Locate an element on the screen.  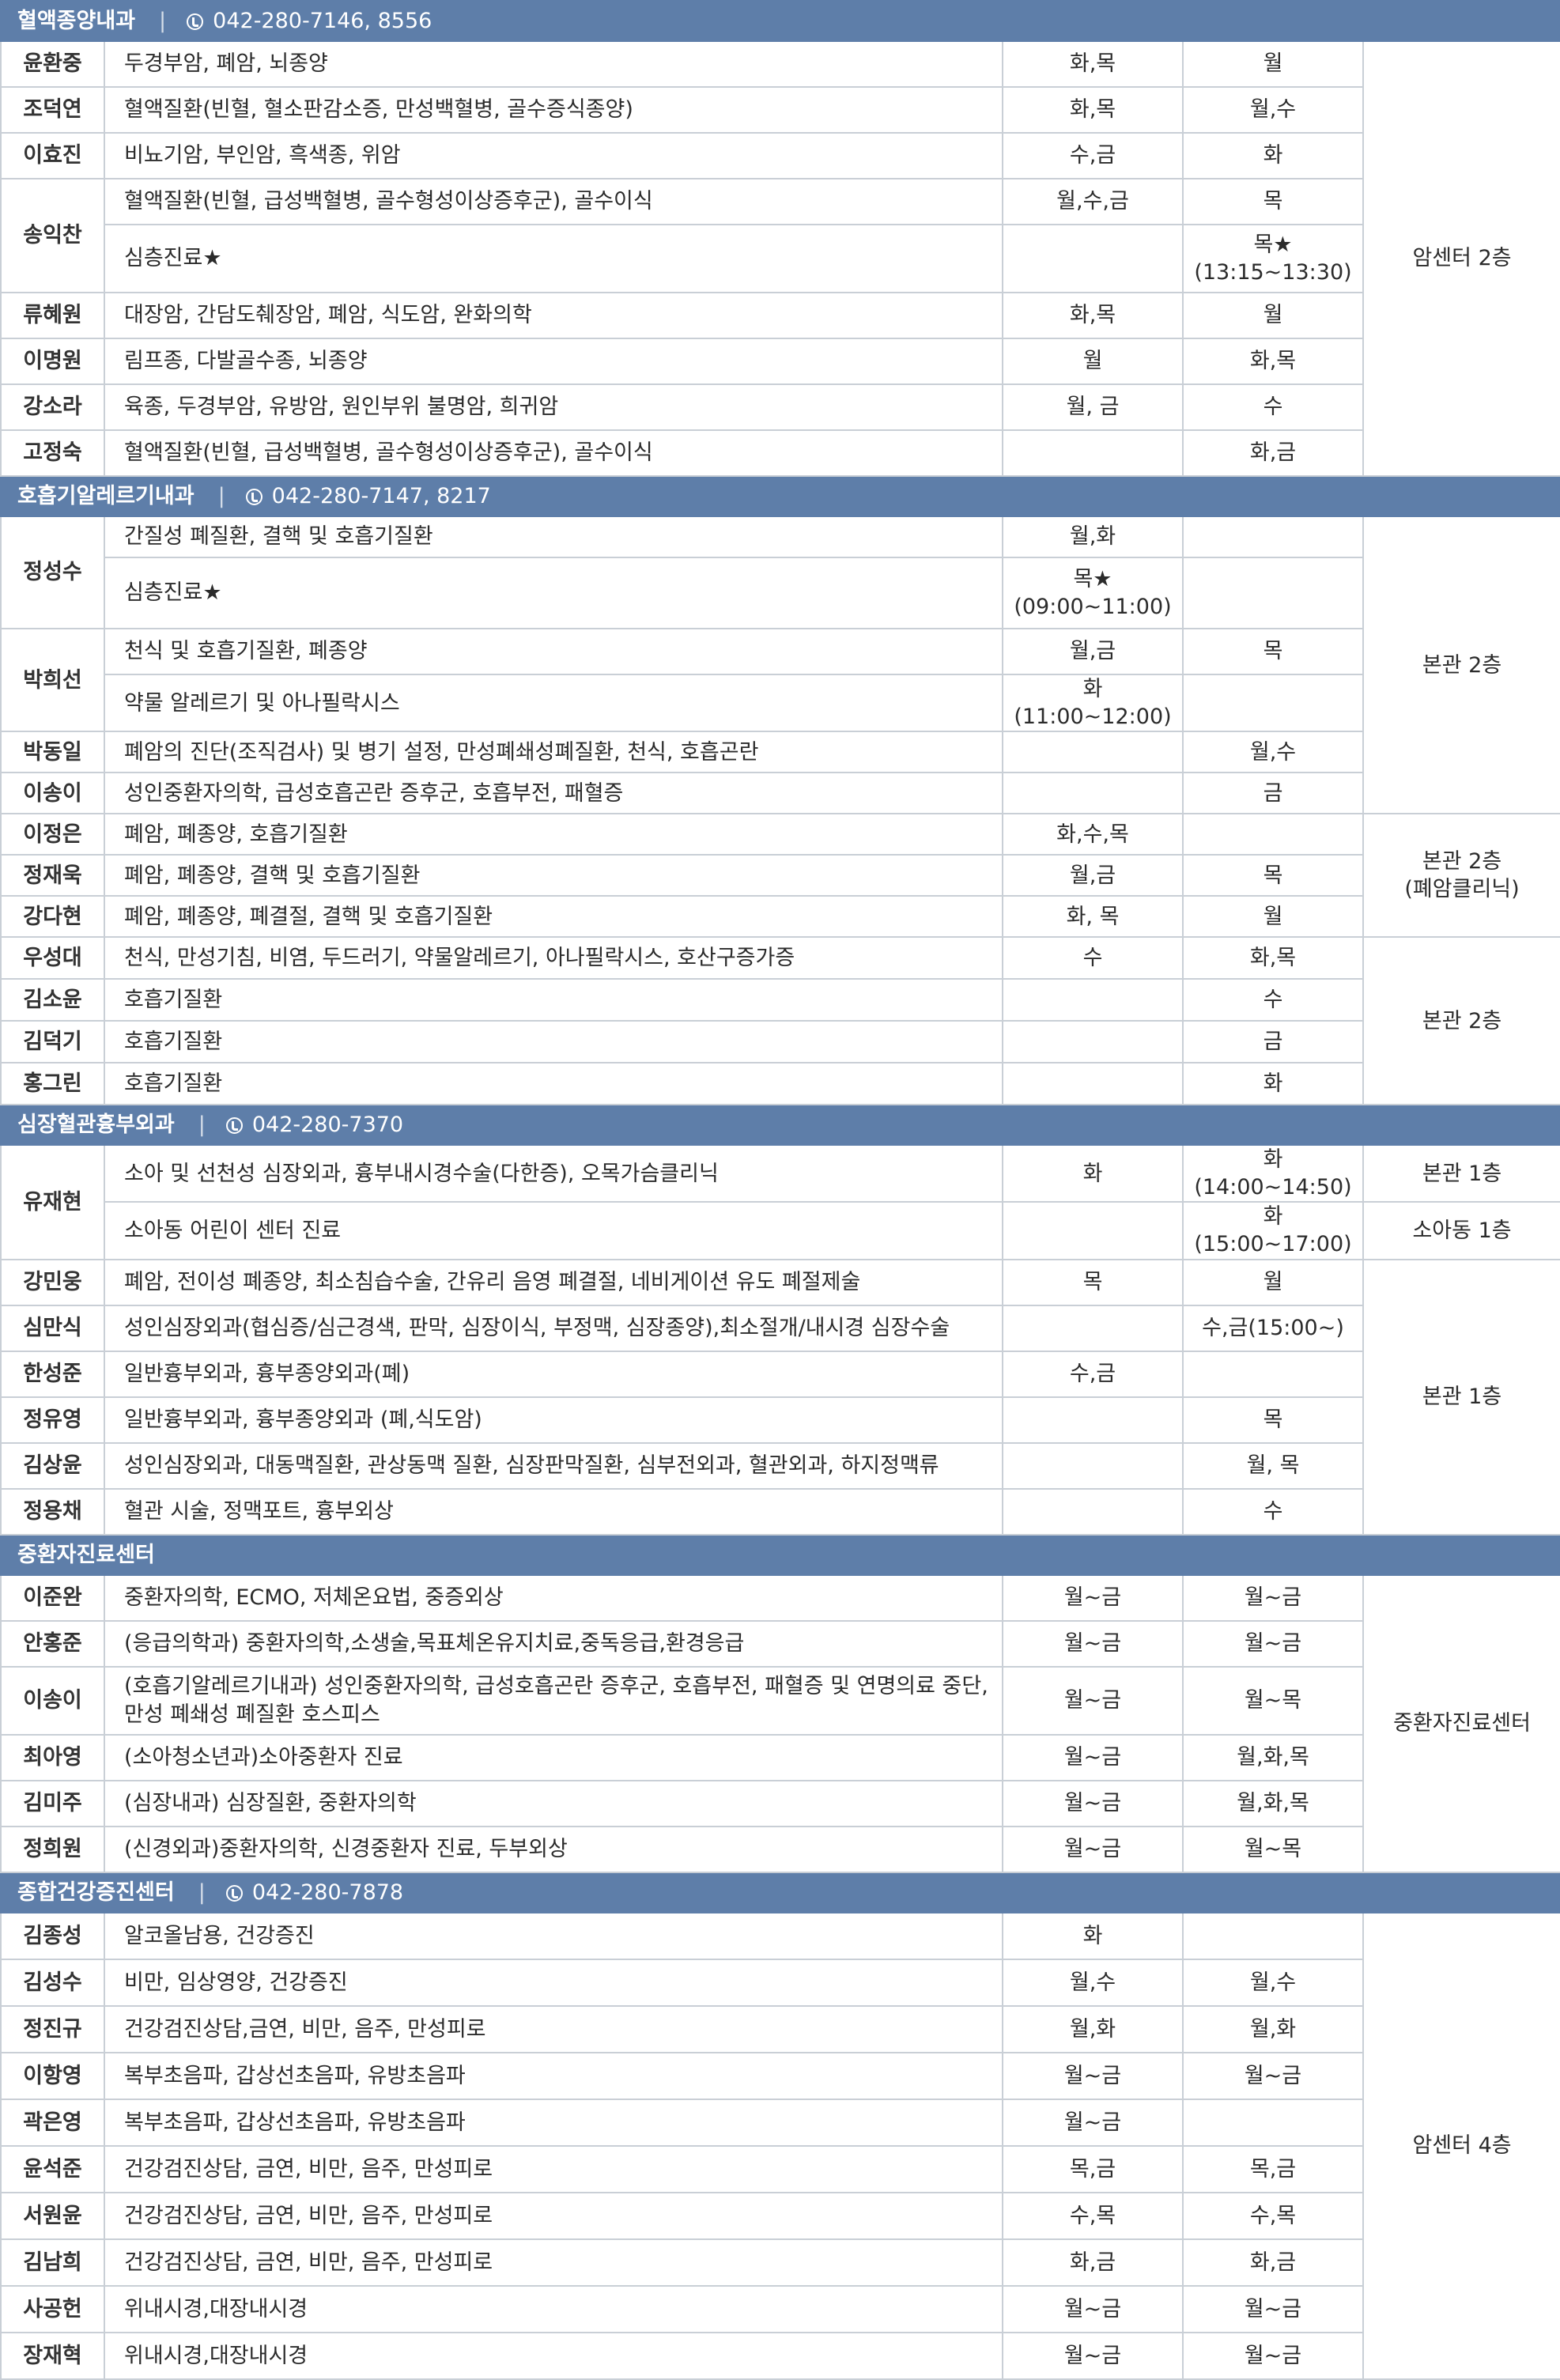
outpatient-days: 월, 금 is located at coordinates (1093, 407).